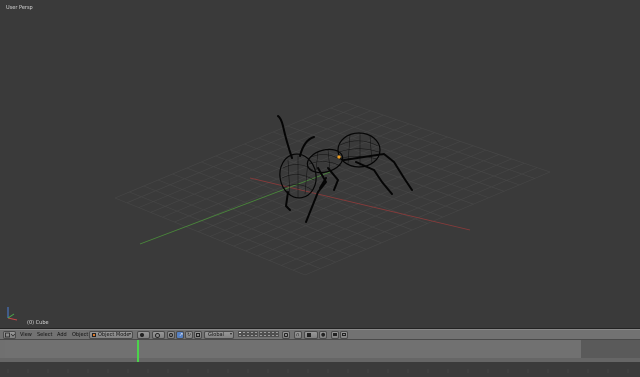  Describe the element at coordinates (320, 365) in the screenshot. I see `frame-ruler` at that location.